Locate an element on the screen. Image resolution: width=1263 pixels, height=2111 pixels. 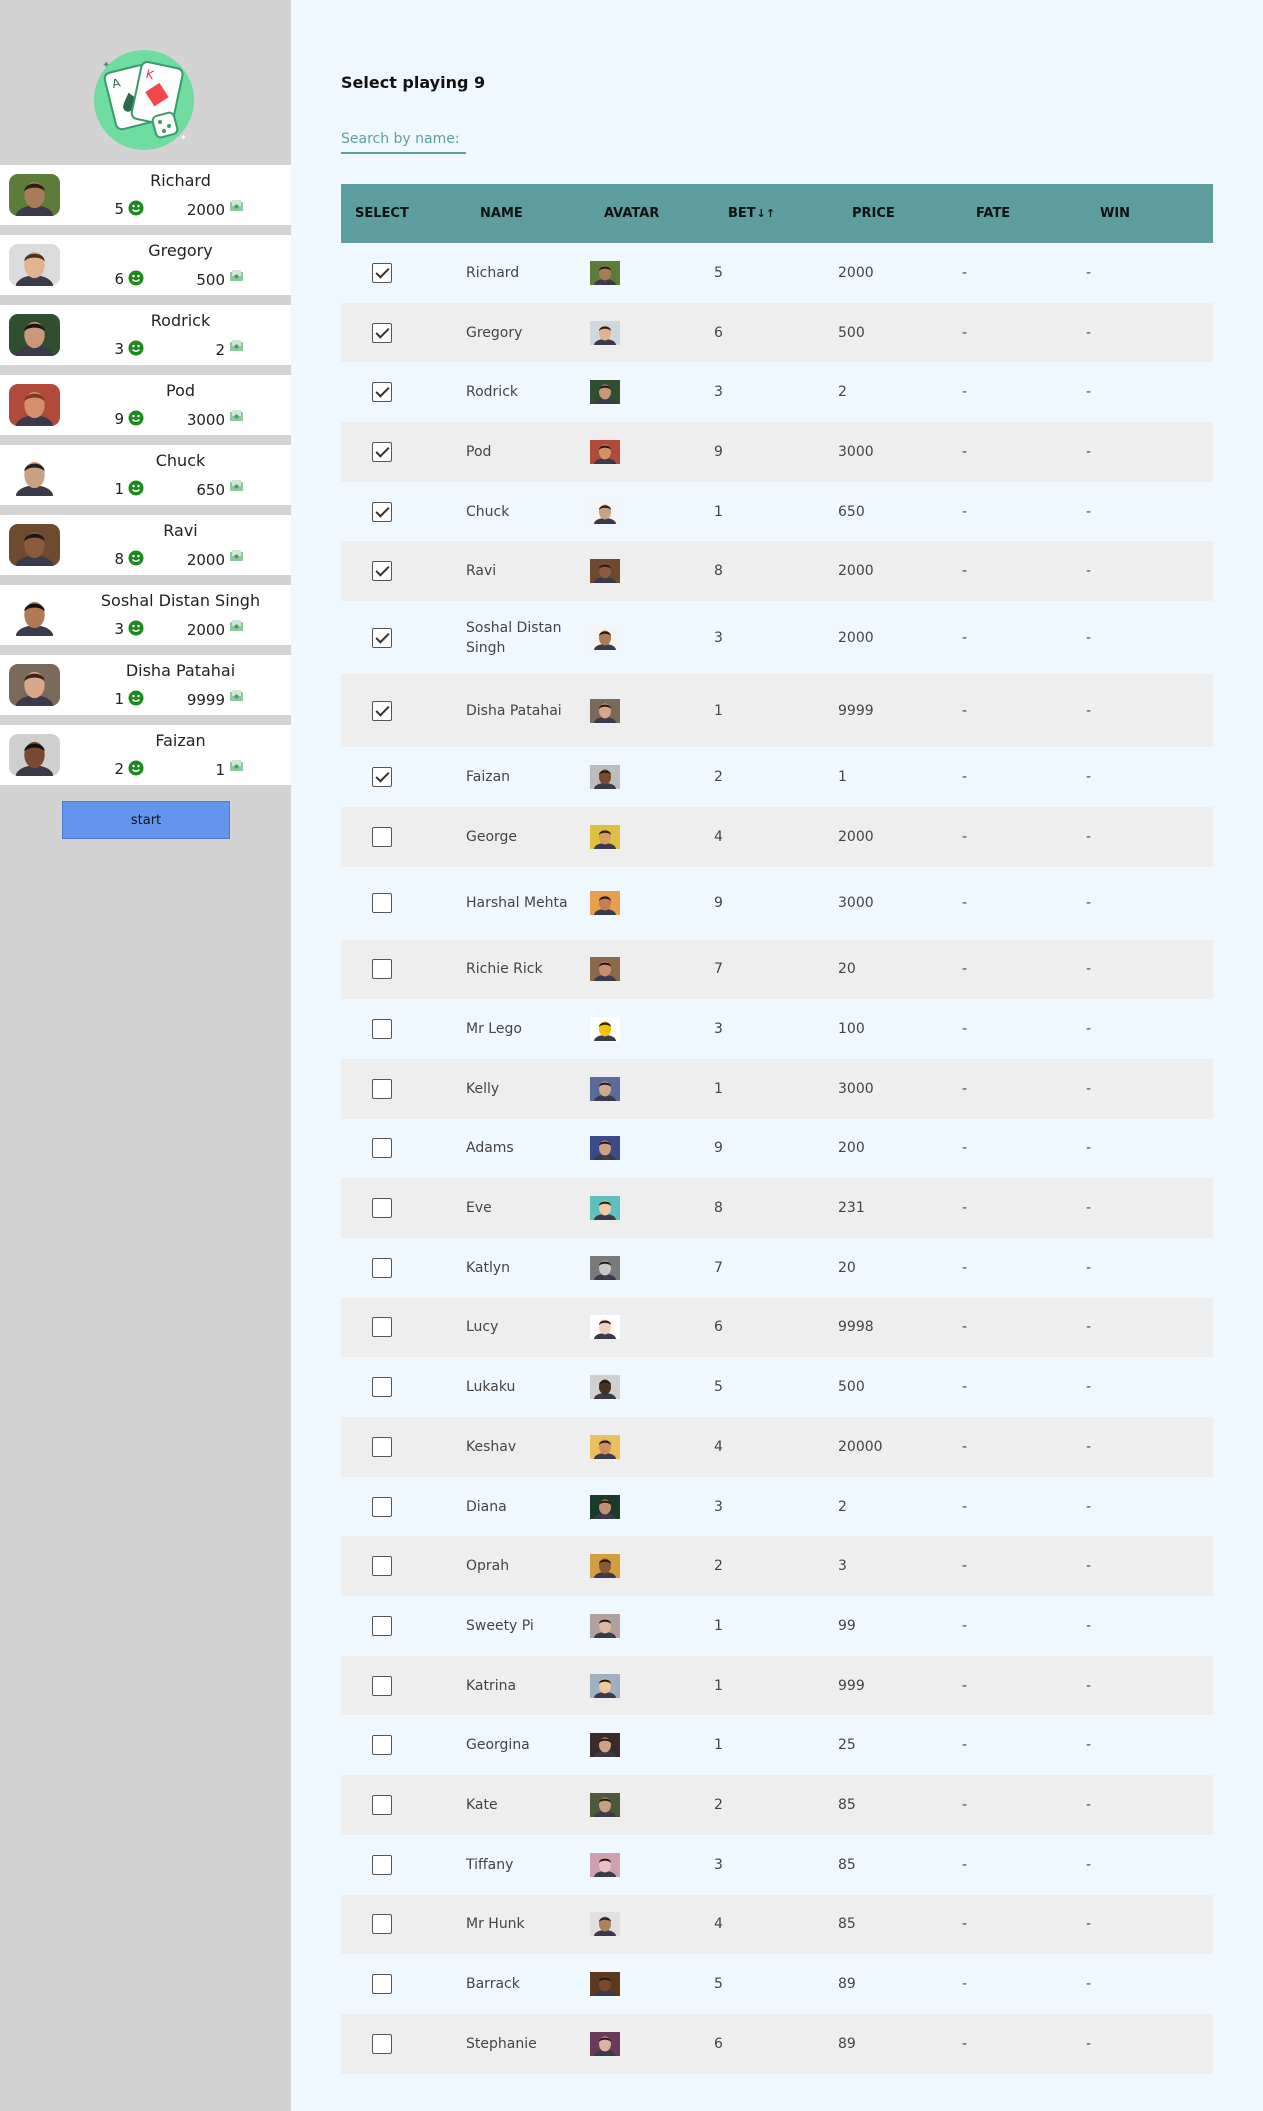
column-header-bet: BET↓↑ is located at coordinates (776, 213).